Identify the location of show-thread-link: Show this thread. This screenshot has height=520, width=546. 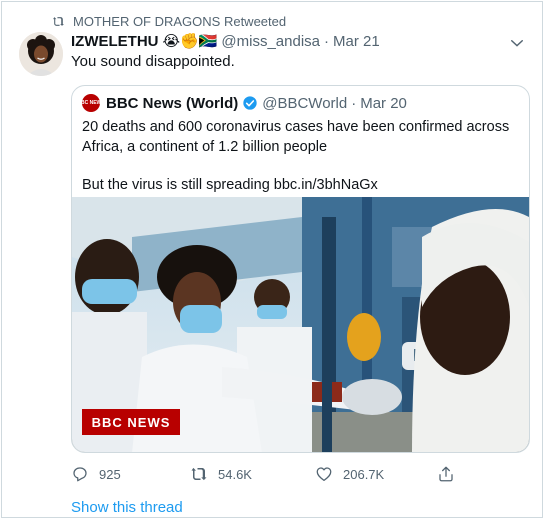
(127, 507).